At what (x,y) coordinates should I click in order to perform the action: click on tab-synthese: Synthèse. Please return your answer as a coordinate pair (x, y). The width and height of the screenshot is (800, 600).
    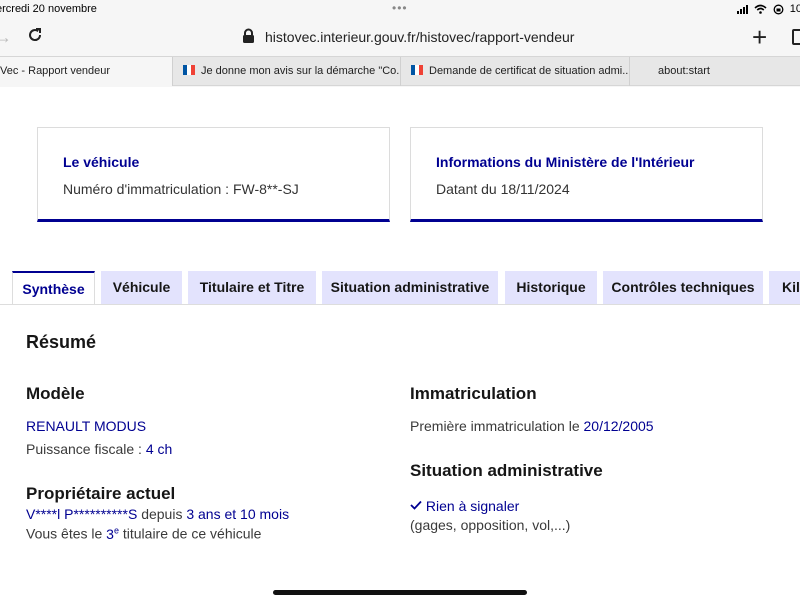
    Looking at the image, I should click on (53, 288).